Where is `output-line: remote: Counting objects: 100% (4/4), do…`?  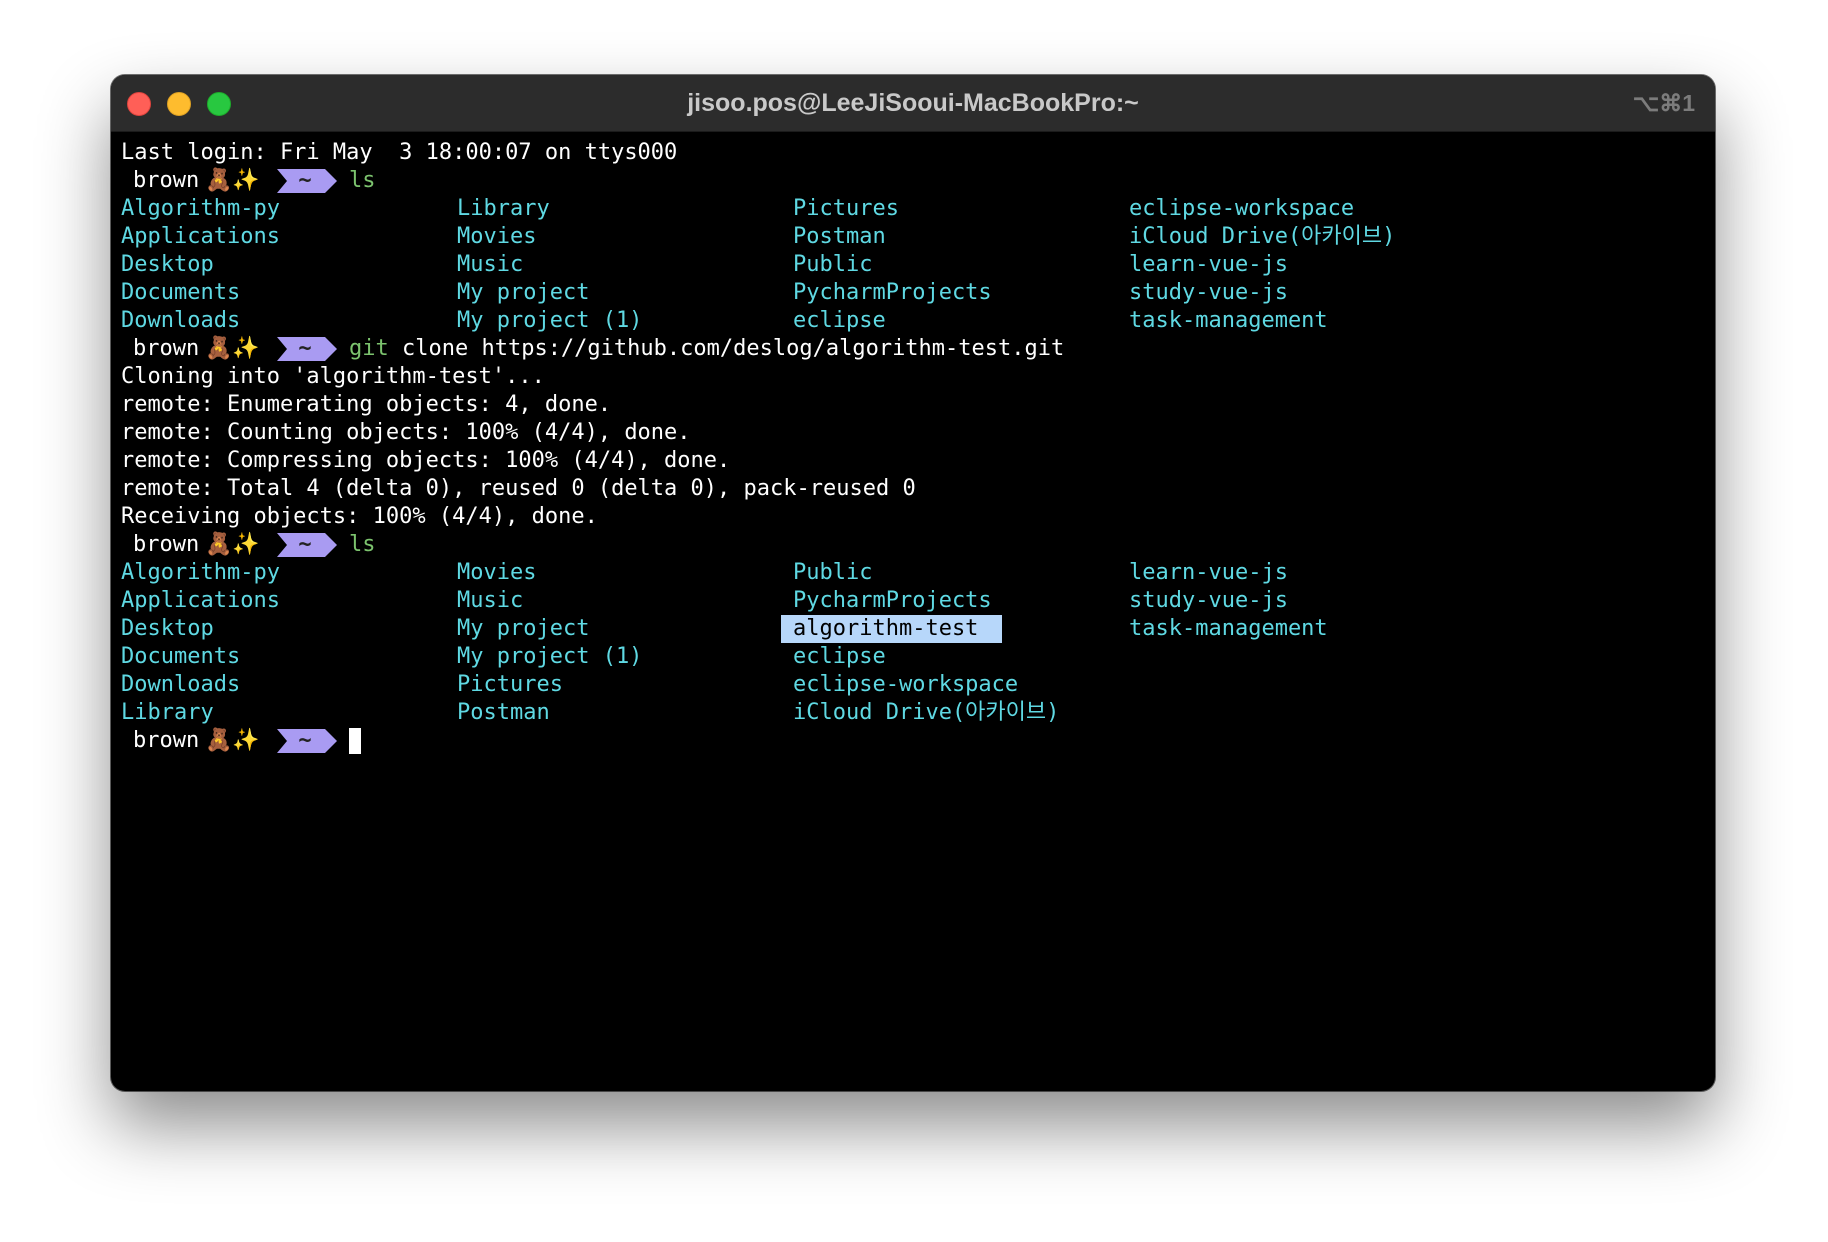 output-line: remote: Counting objects: 100% (4/4), do… is located at coordinates (406, 432).